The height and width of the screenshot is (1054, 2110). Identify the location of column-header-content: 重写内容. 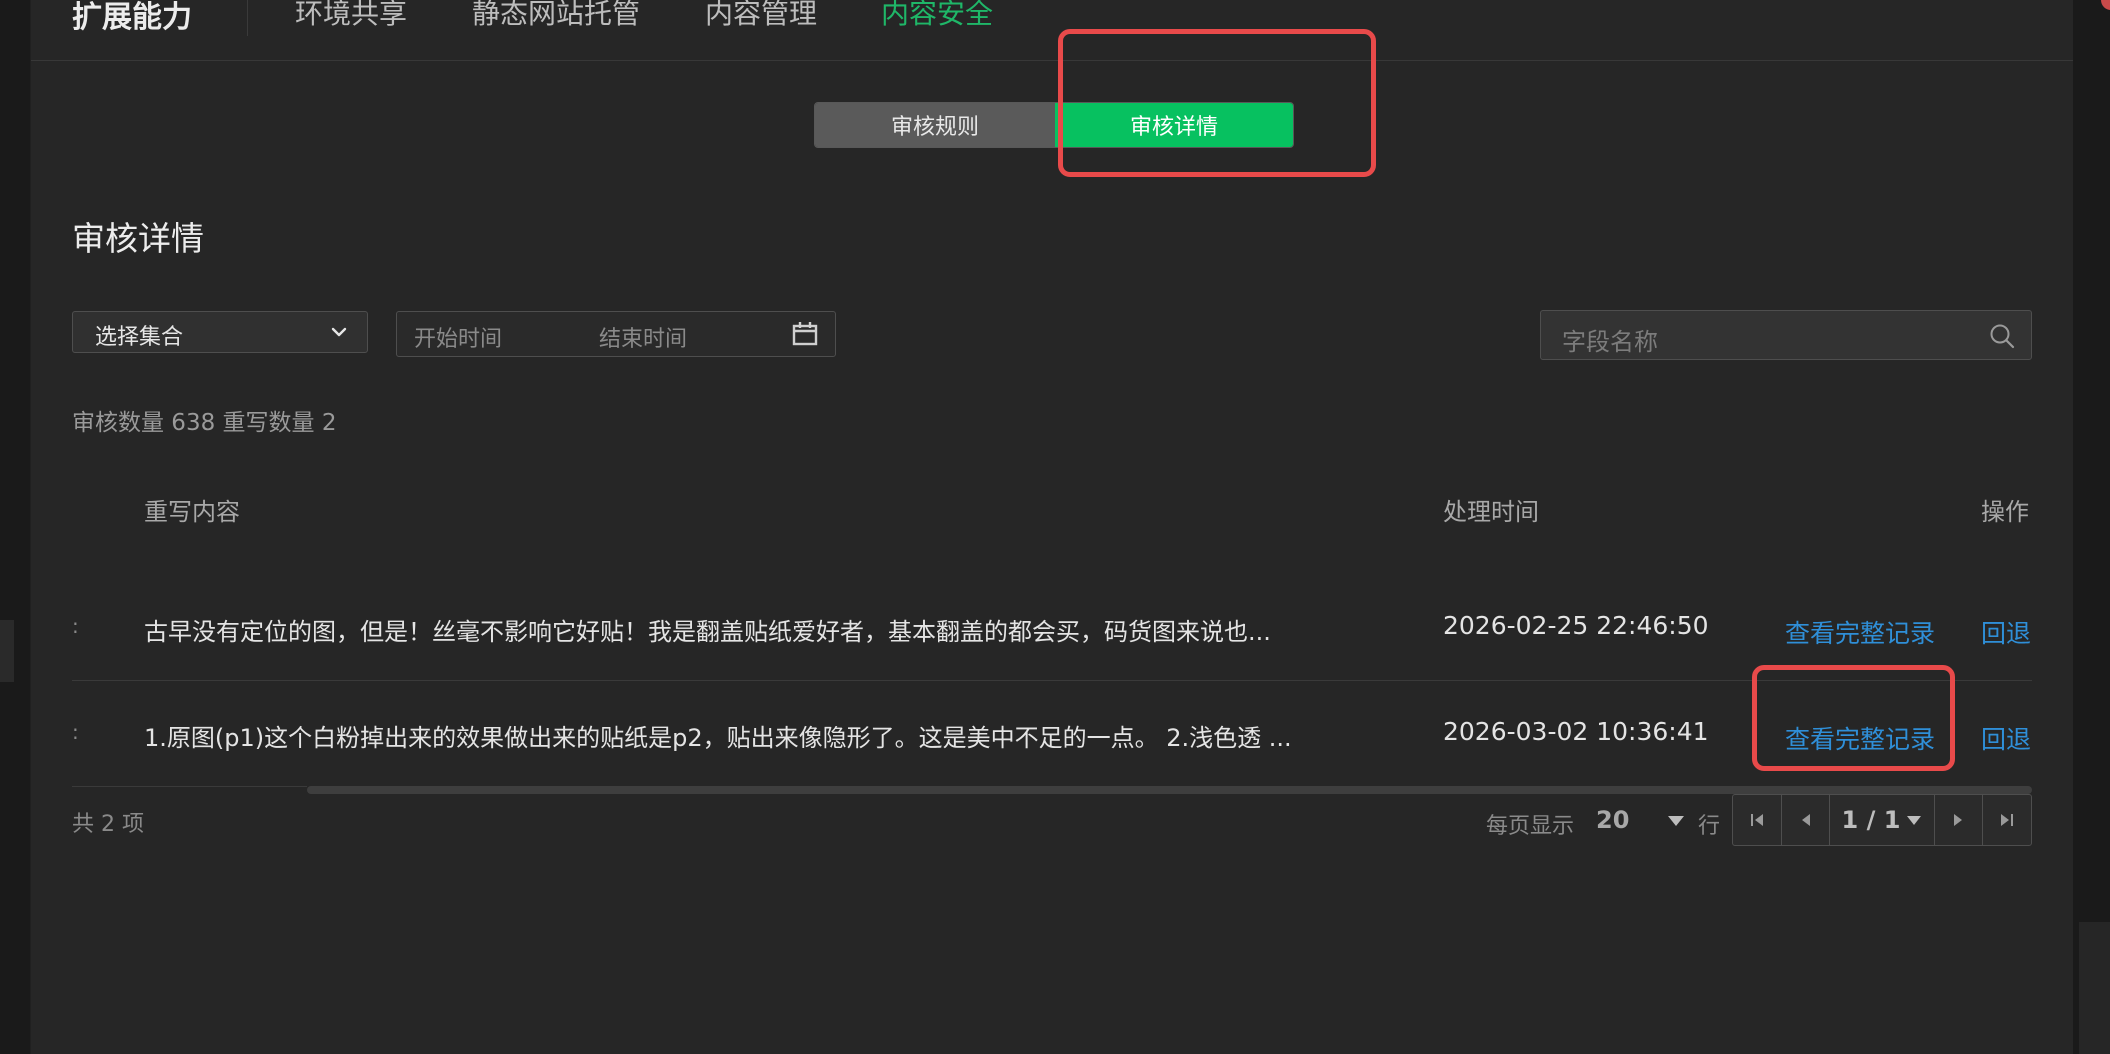
(192, 512).